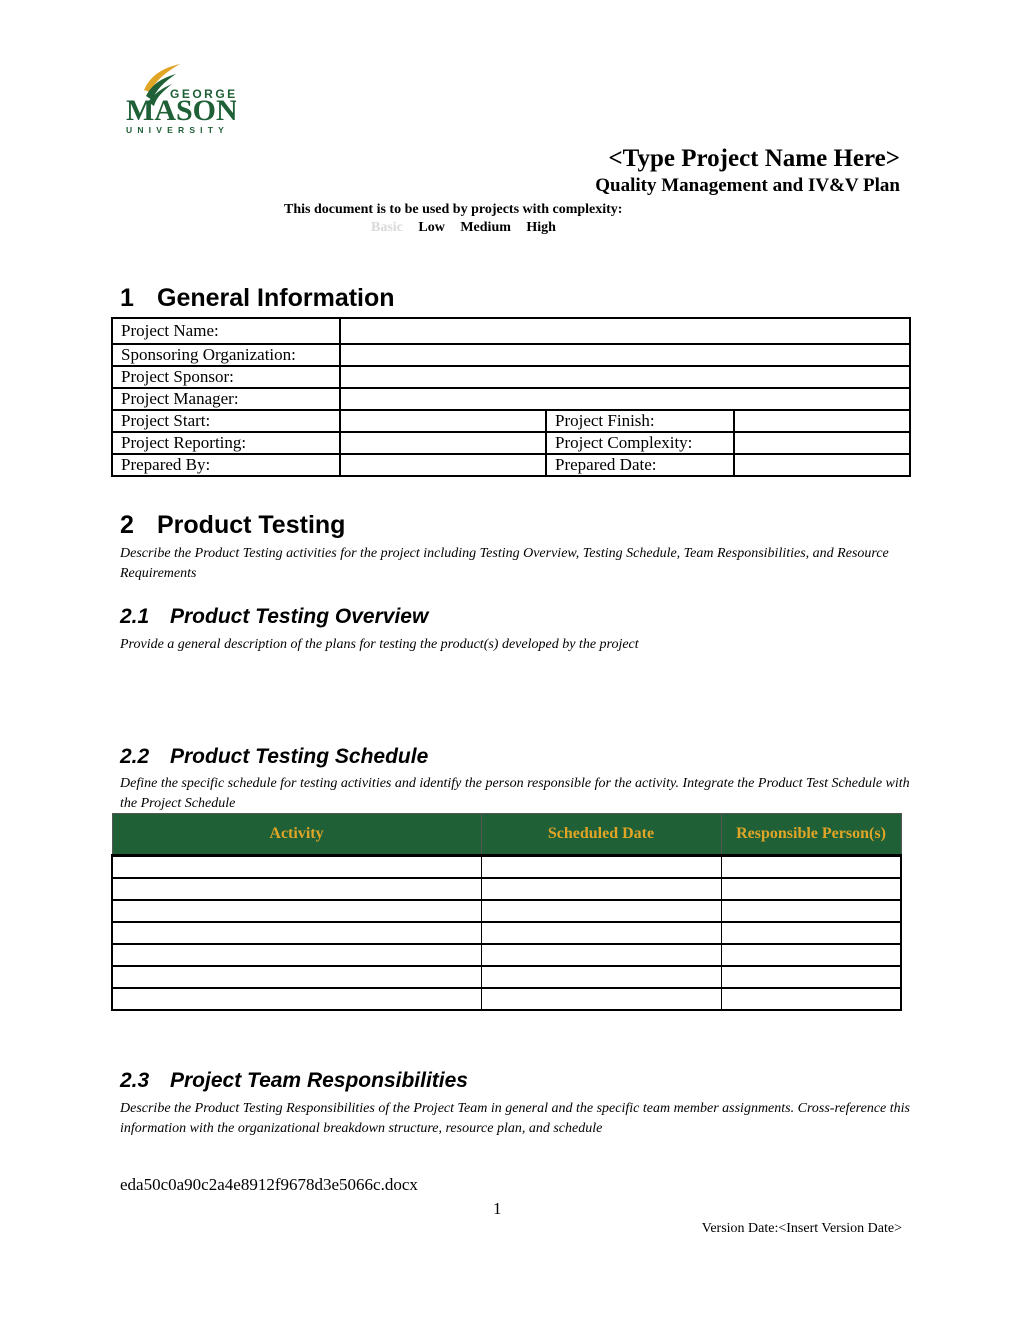 The width and height of the screenshot is (1020, 1320). I want to click on project-complexity-field, so click(822, 443).